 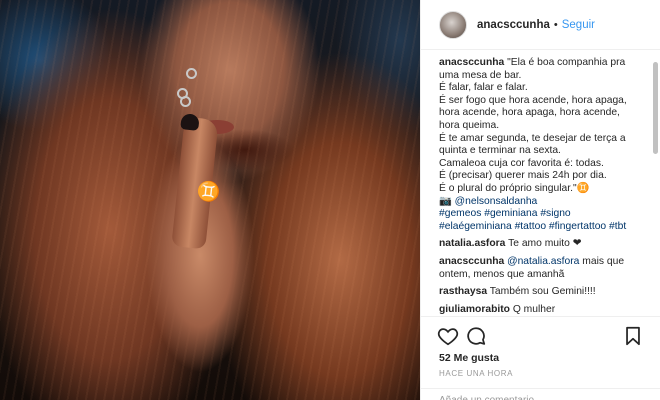 I want to click on comment-text: Te amo muito ❤, so click(x=545, y=244).